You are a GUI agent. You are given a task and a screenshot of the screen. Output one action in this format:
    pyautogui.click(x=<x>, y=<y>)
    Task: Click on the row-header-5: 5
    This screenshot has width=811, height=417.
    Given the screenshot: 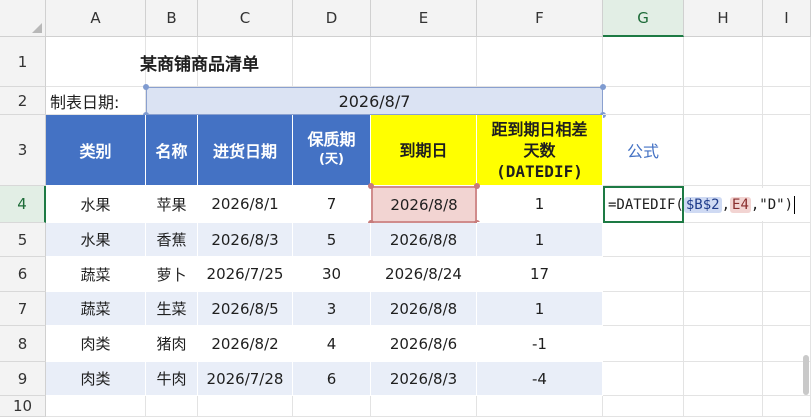 What is the action you would take?
    pyautogui.click(x=23, y=240)
    